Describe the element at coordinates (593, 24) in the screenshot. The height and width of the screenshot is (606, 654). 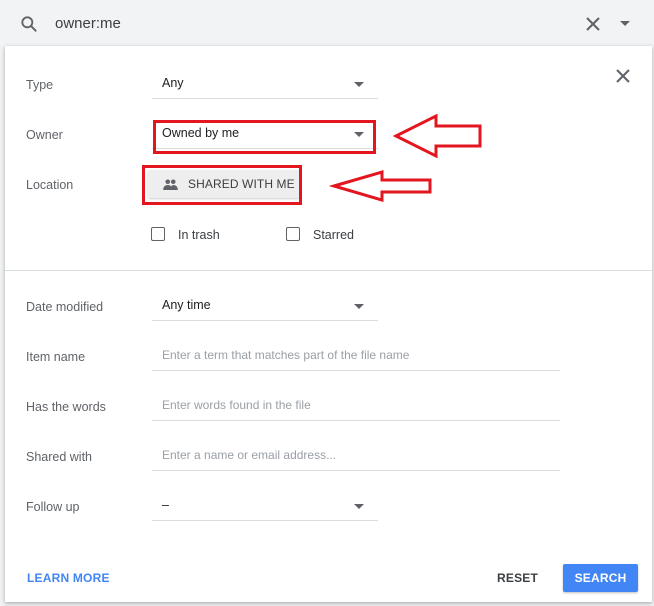
I see `clear-icon` at that location.